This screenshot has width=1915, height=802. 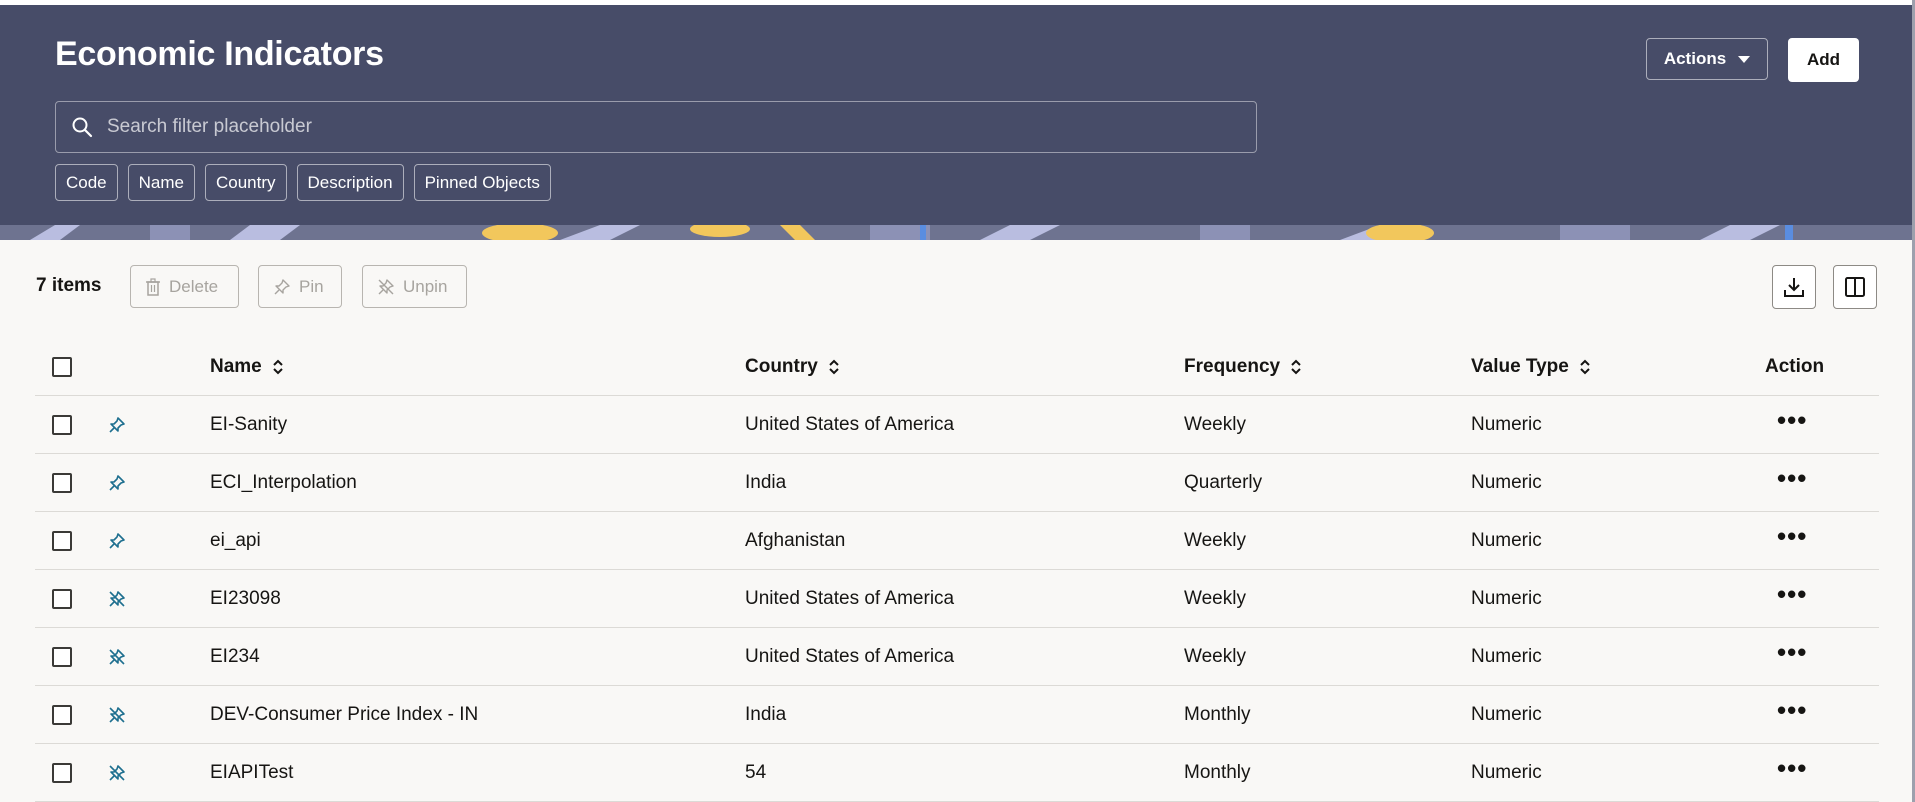 What do you see at coordinates (245, 598) in the screenshot?
I see `cell-name: EI23098` at bounding box center [245, 598].